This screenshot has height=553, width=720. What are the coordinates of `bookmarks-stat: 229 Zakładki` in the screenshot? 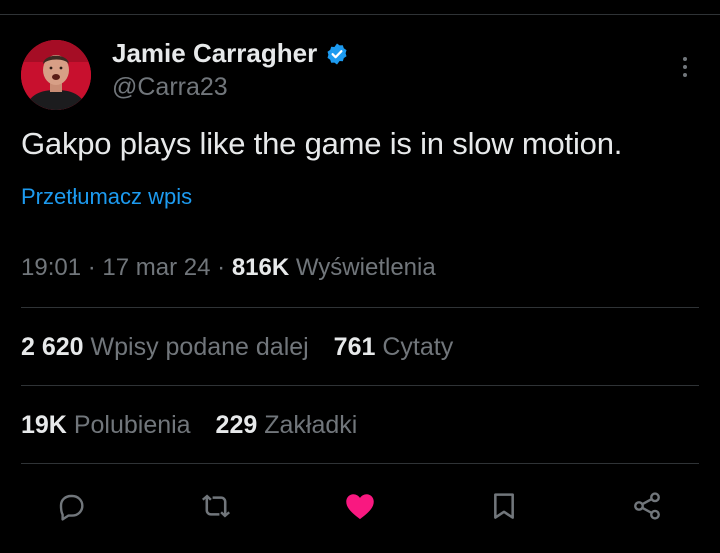 It's located at (287, 425).